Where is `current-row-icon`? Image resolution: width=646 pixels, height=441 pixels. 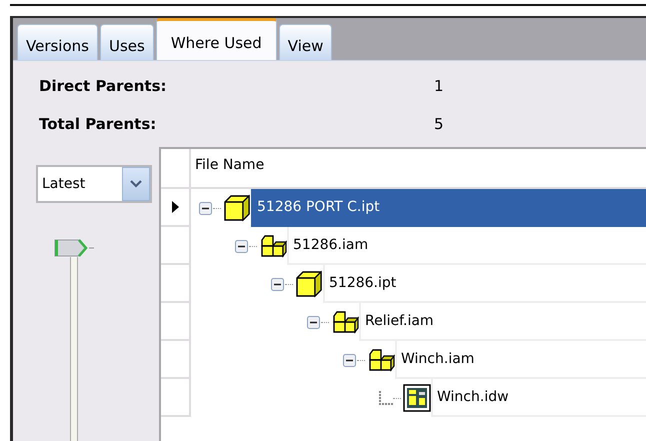
current-row-icon is located at coordinates (175, 207).